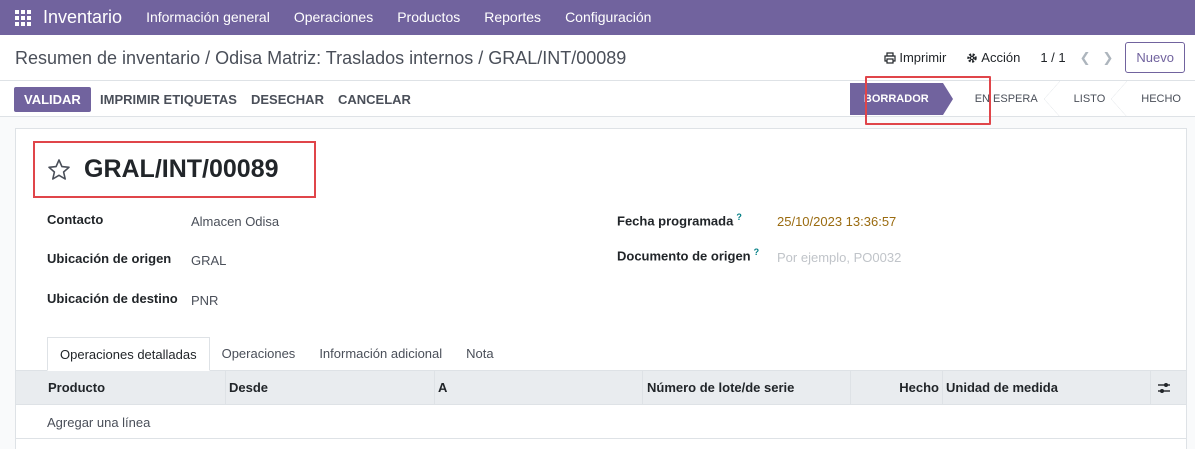 The height and width of the screenshot is (449, 1195). I want to click on source-location-label: Ubicación de origen, so click(109, 258).